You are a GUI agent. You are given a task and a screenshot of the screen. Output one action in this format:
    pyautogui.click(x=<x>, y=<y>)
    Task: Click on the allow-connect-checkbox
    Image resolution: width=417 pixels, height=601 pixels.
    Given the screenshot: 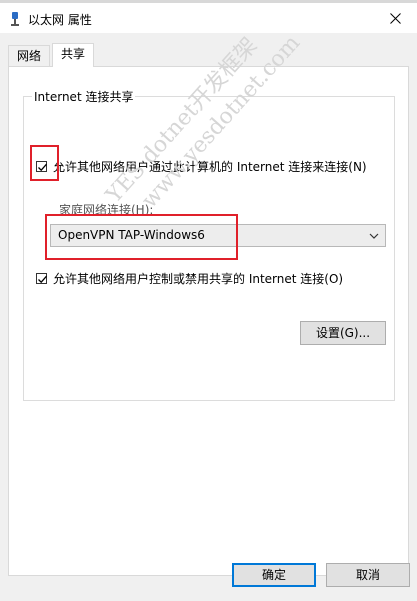 What is the action you would take?
    pyautogui.click(x=41, y=166)
    